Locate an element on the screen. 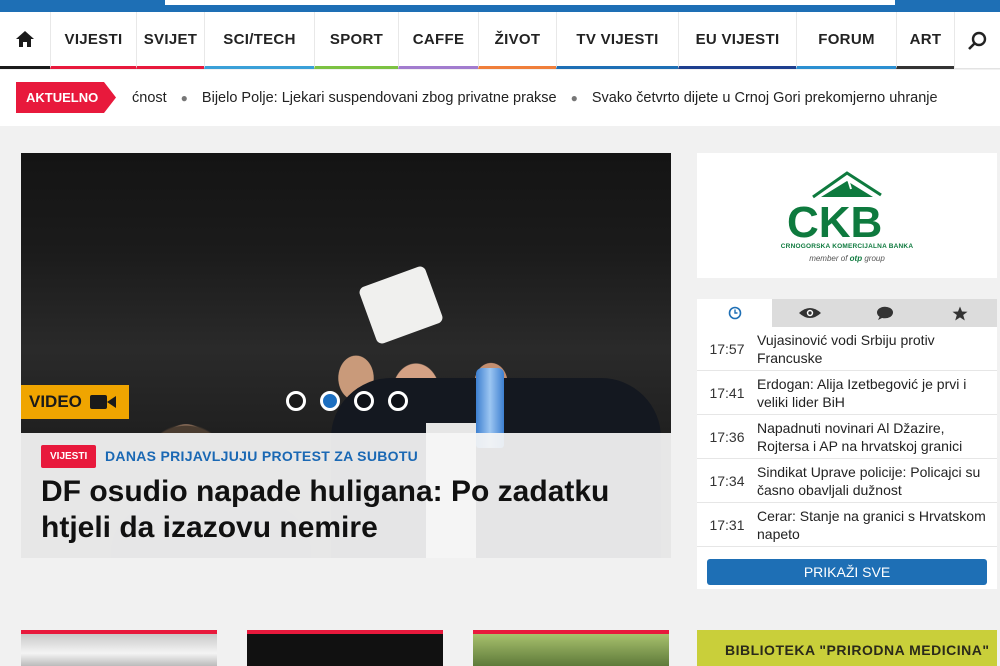  nav-item-art: ART is located at coordinates (925, 40).